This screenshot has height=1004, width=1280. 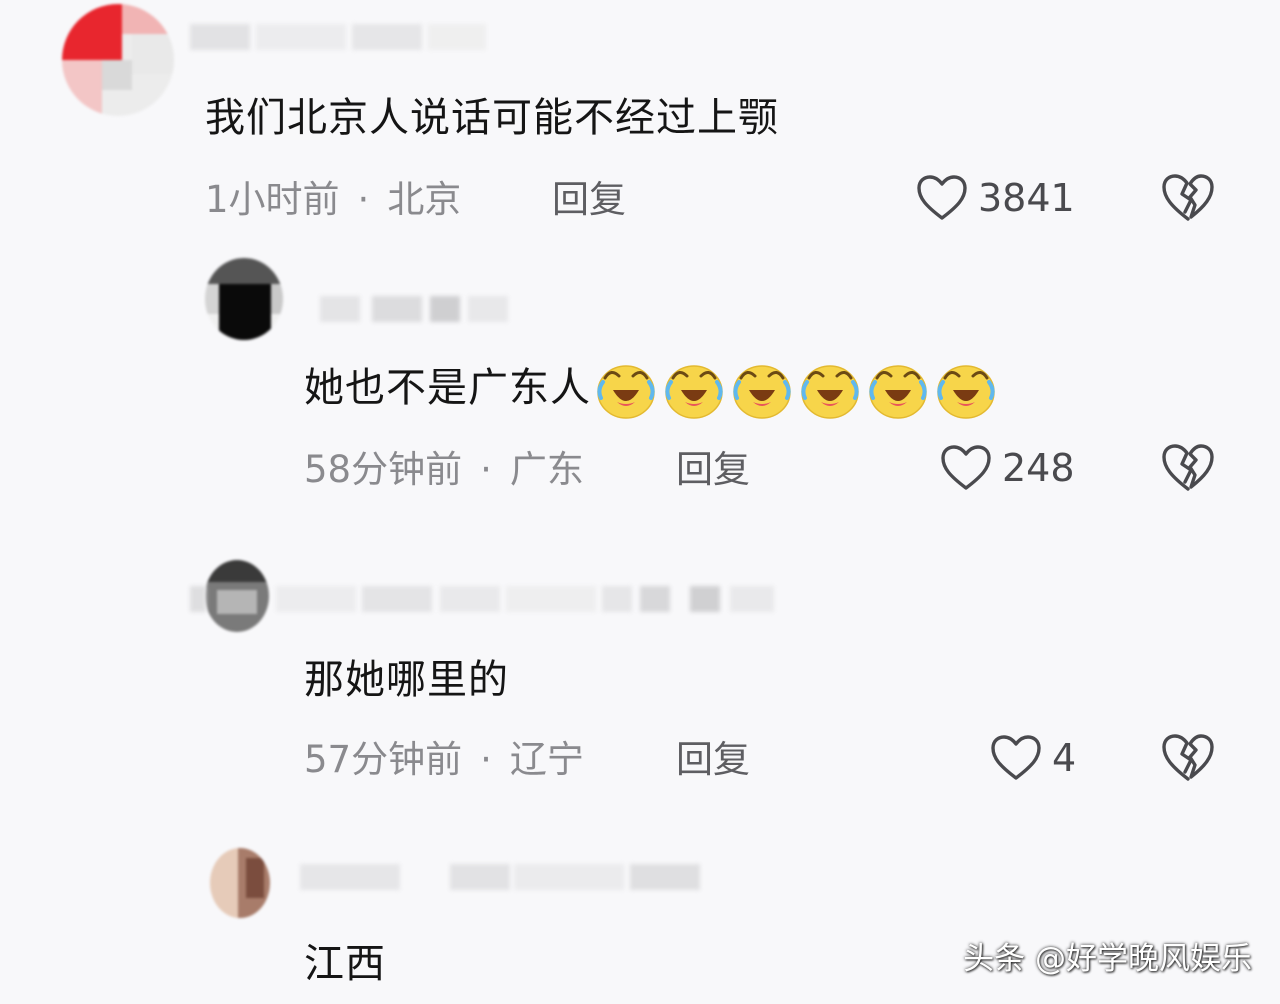 I want to click on like-count: 4, so click(x=1064, y=758).